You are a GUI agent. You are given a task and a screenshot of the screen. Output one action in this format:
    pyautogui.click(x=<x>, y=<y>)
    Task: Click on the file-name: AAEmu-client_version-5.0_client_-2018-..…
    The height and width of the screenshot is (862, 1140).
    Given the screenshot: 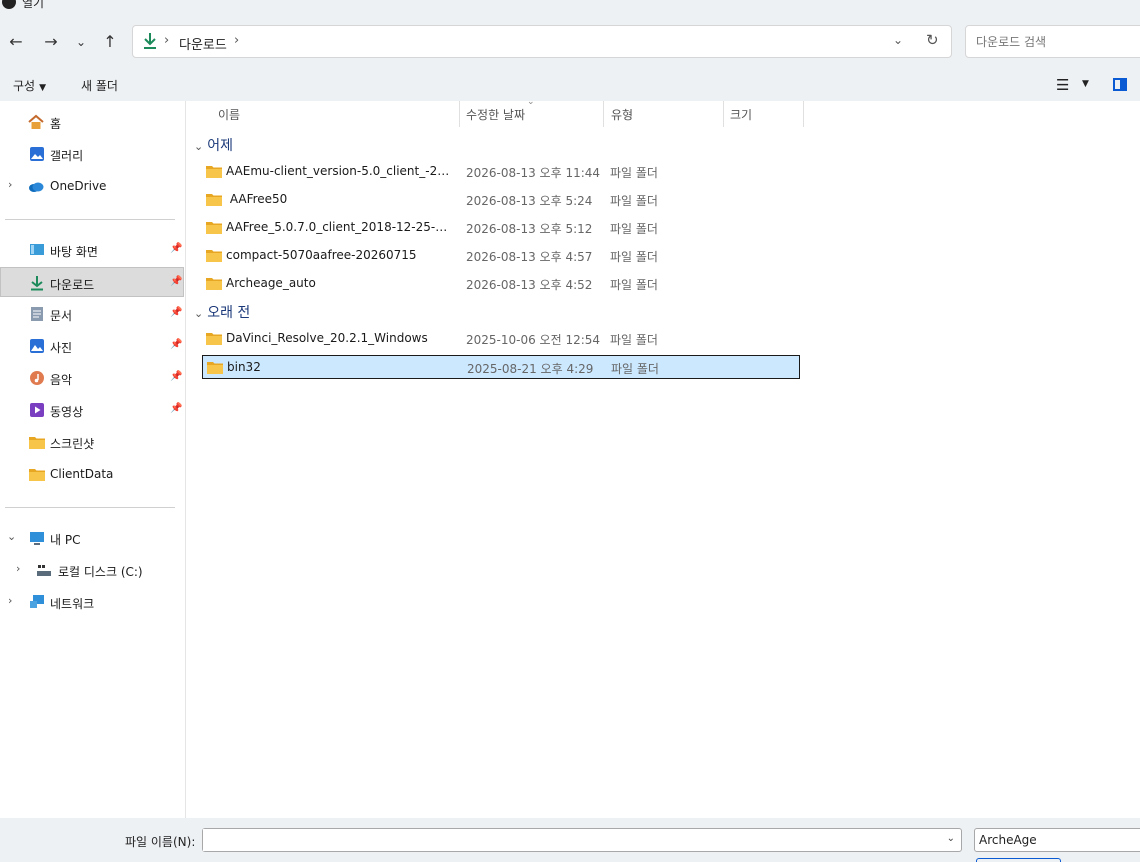 What is the action you would take?
    pyautogui.click(x=340, y=171)
    